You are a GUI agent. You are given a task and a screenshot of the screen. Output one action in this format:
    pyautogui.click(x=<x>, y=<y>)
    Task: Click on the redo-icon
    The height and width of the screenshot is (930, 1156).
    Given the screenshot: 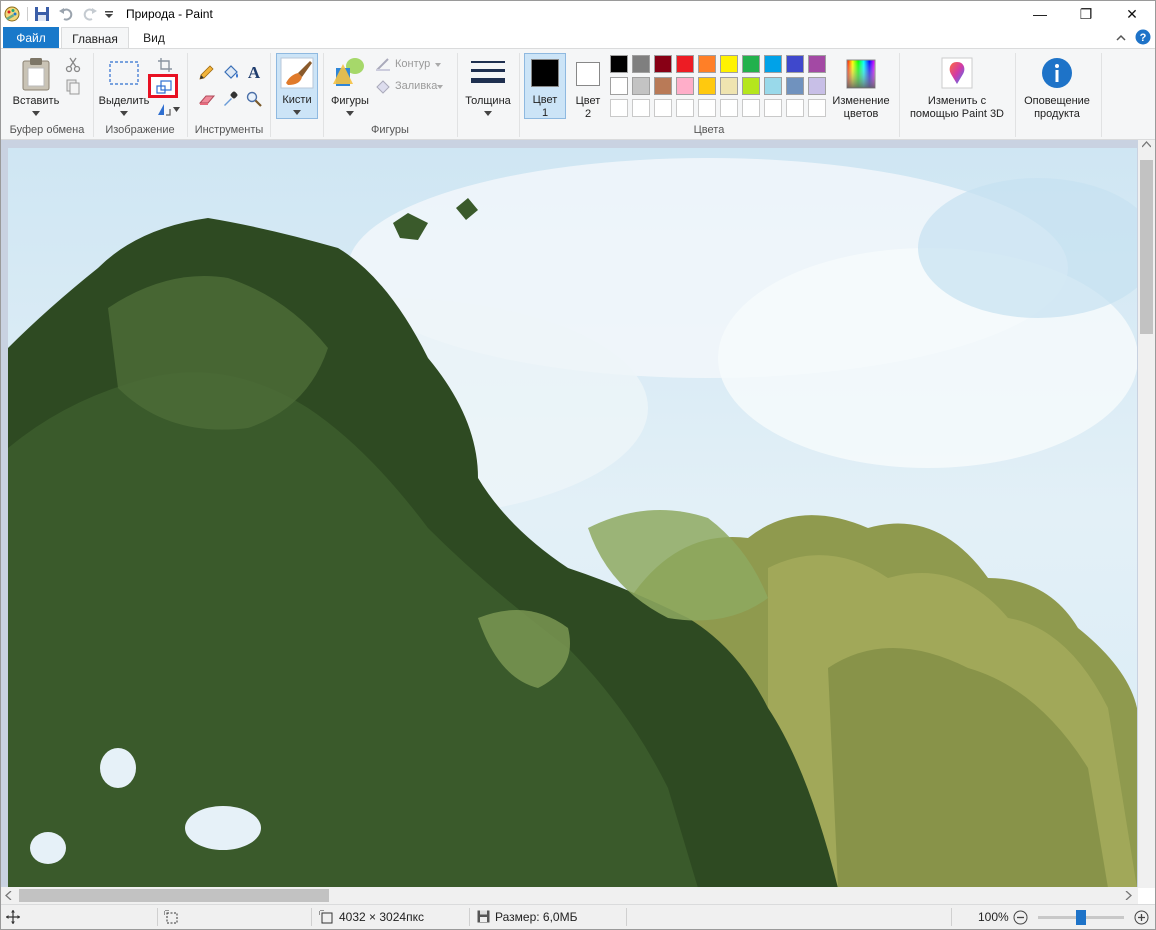 What is the action you would take?
    pyautogui.click(x=90, y=14)
    